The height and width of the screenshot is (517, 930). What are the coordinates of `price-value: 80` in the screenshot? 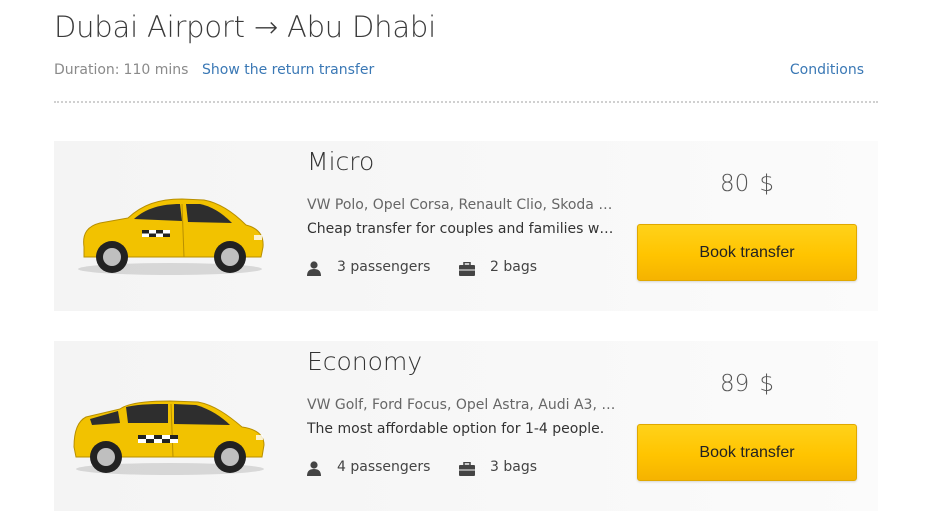 It's located at (735, 184).